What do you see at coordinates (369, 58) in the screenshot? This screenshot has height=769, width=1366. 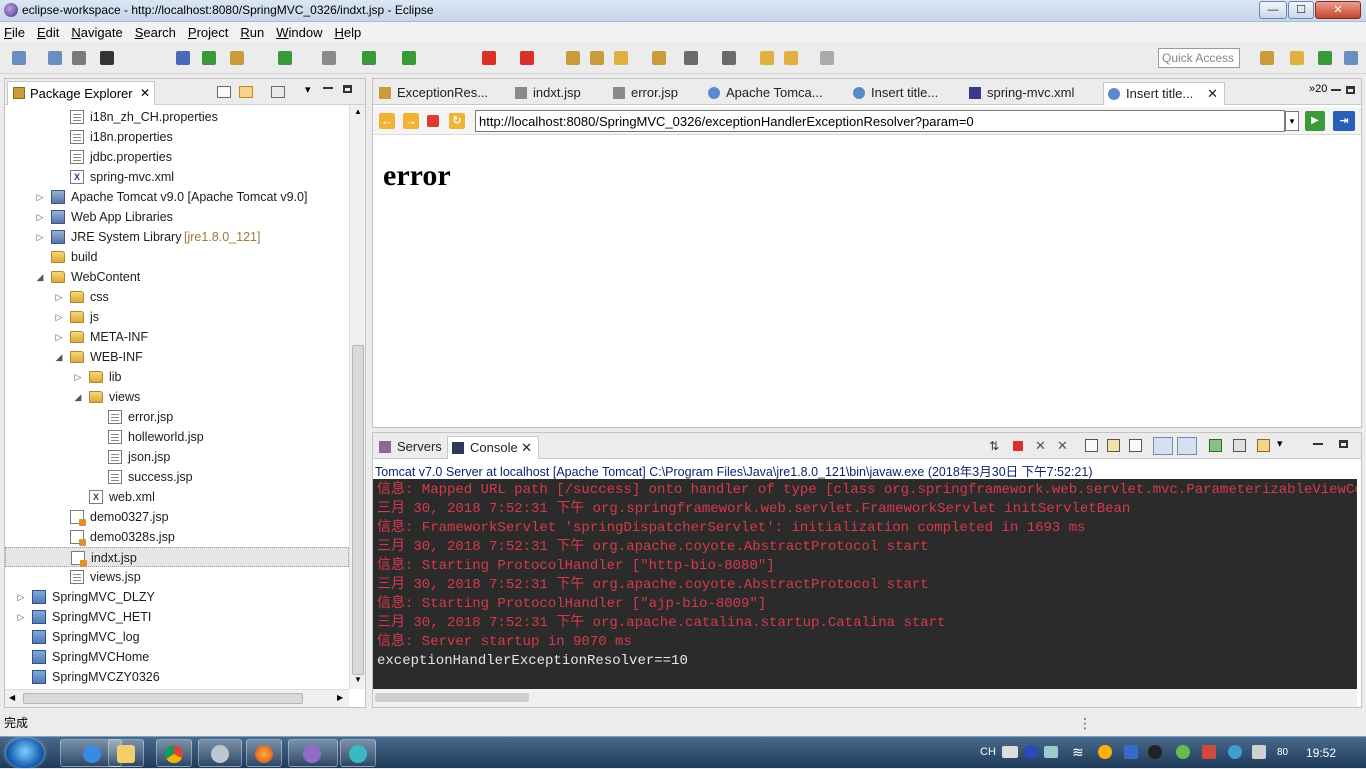 I see `coverage-icon` at bounding box center [369, 58].